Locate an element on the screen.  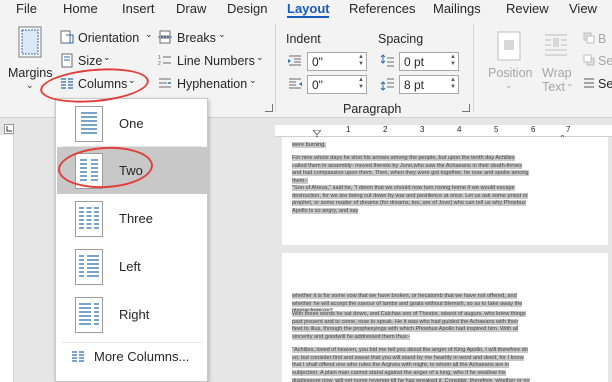
breaks-chevron-icon: ⌄ is located at coordinates (222, 34).